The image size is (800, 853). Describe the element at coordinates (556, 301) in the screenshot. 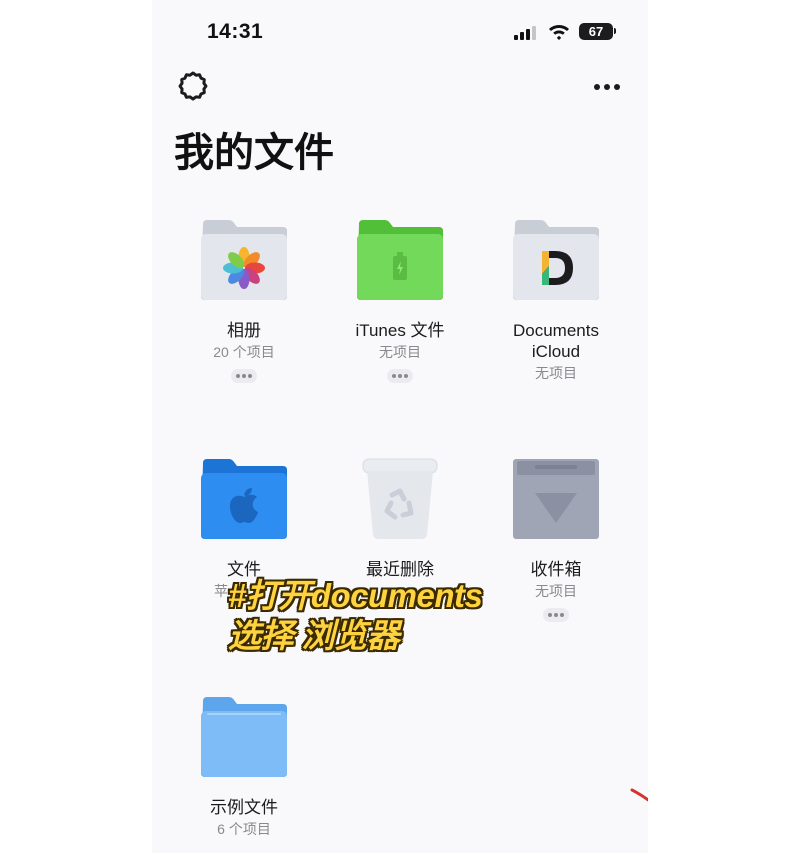

I see `folder-documents-icloud: Documents iCloud 无项目` at that location.